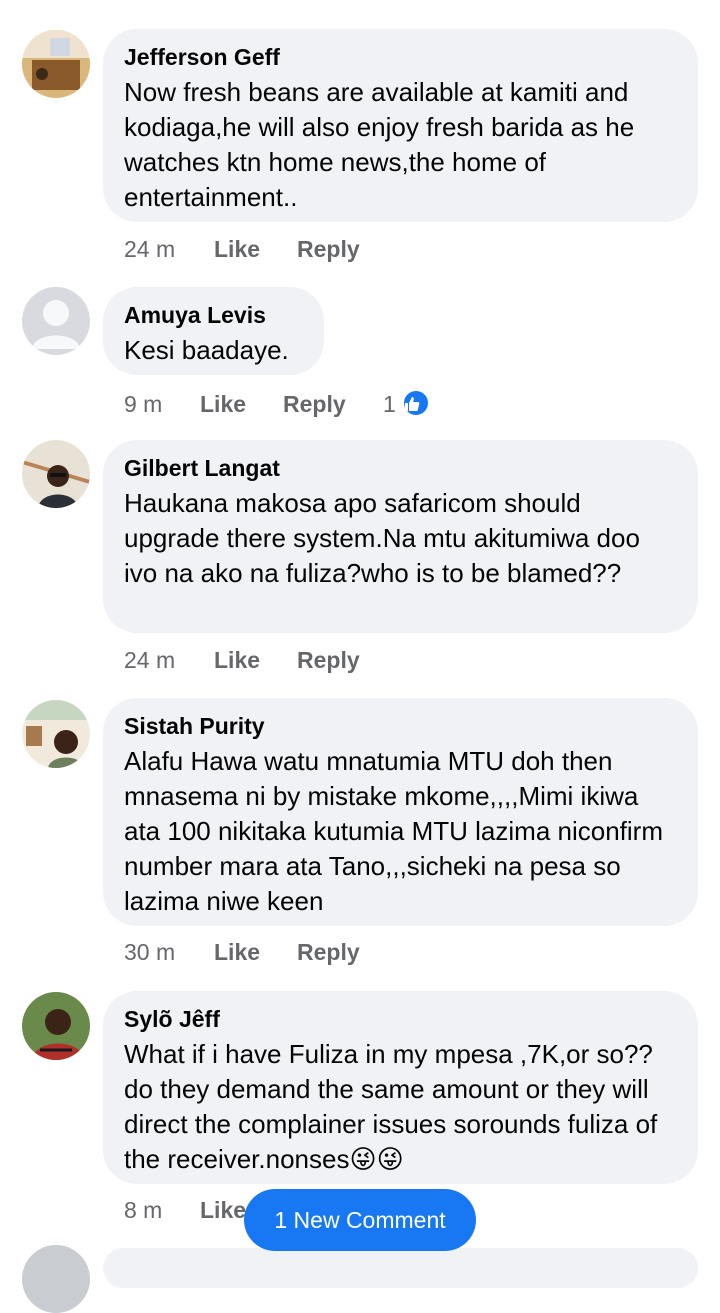 The width and height of the screenshot is (720, 1313). I want to click on reaction-count: 1, so click(389, 404).